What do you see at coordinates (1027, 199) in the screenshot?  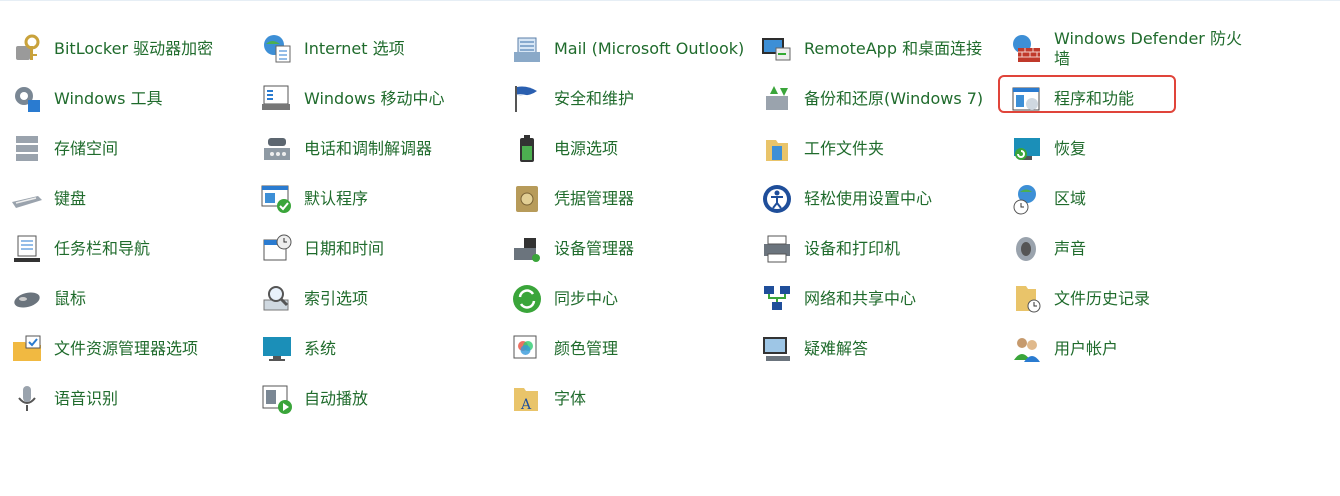 I see `region-globe-icon` at bounding box center [1027, 199].